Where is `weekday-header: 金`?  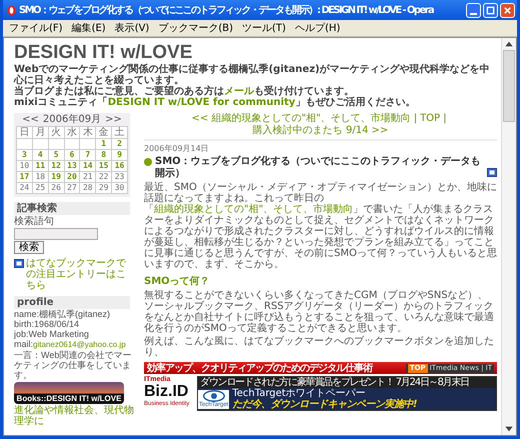
weekday-header: 金 is located at coordinates (104, 132).